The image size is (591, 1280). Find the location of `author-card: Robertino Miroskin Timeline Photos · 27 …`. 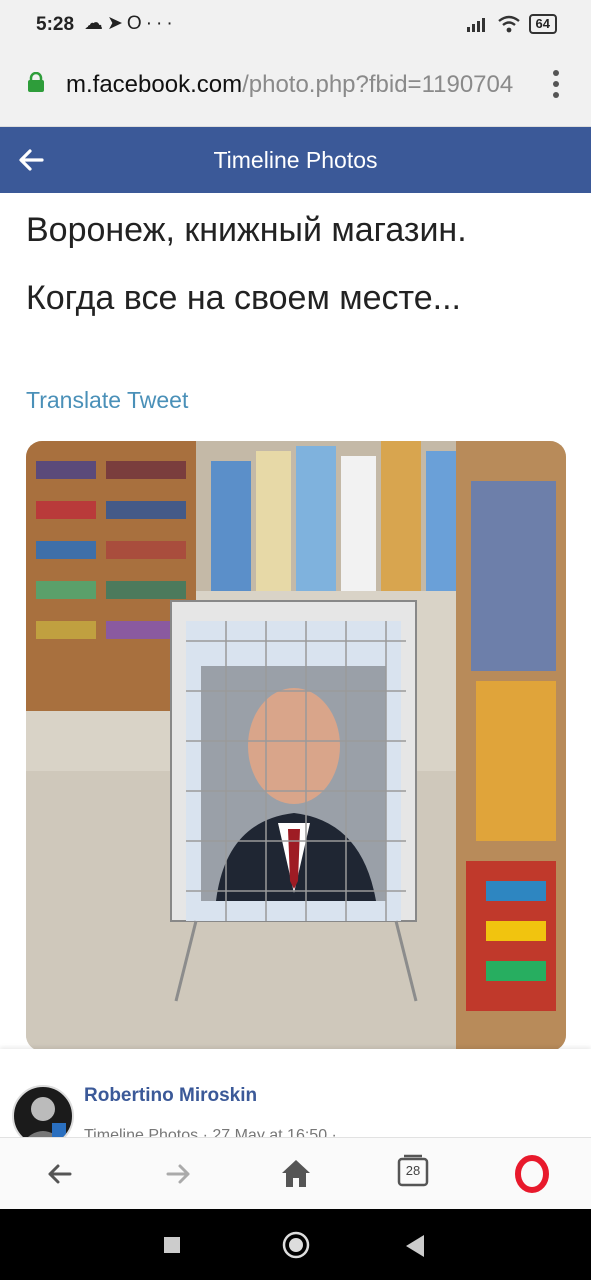

author-card: Robertino Miroskin Timeline Photos · 27 … is located at coordinates (295, 1098).